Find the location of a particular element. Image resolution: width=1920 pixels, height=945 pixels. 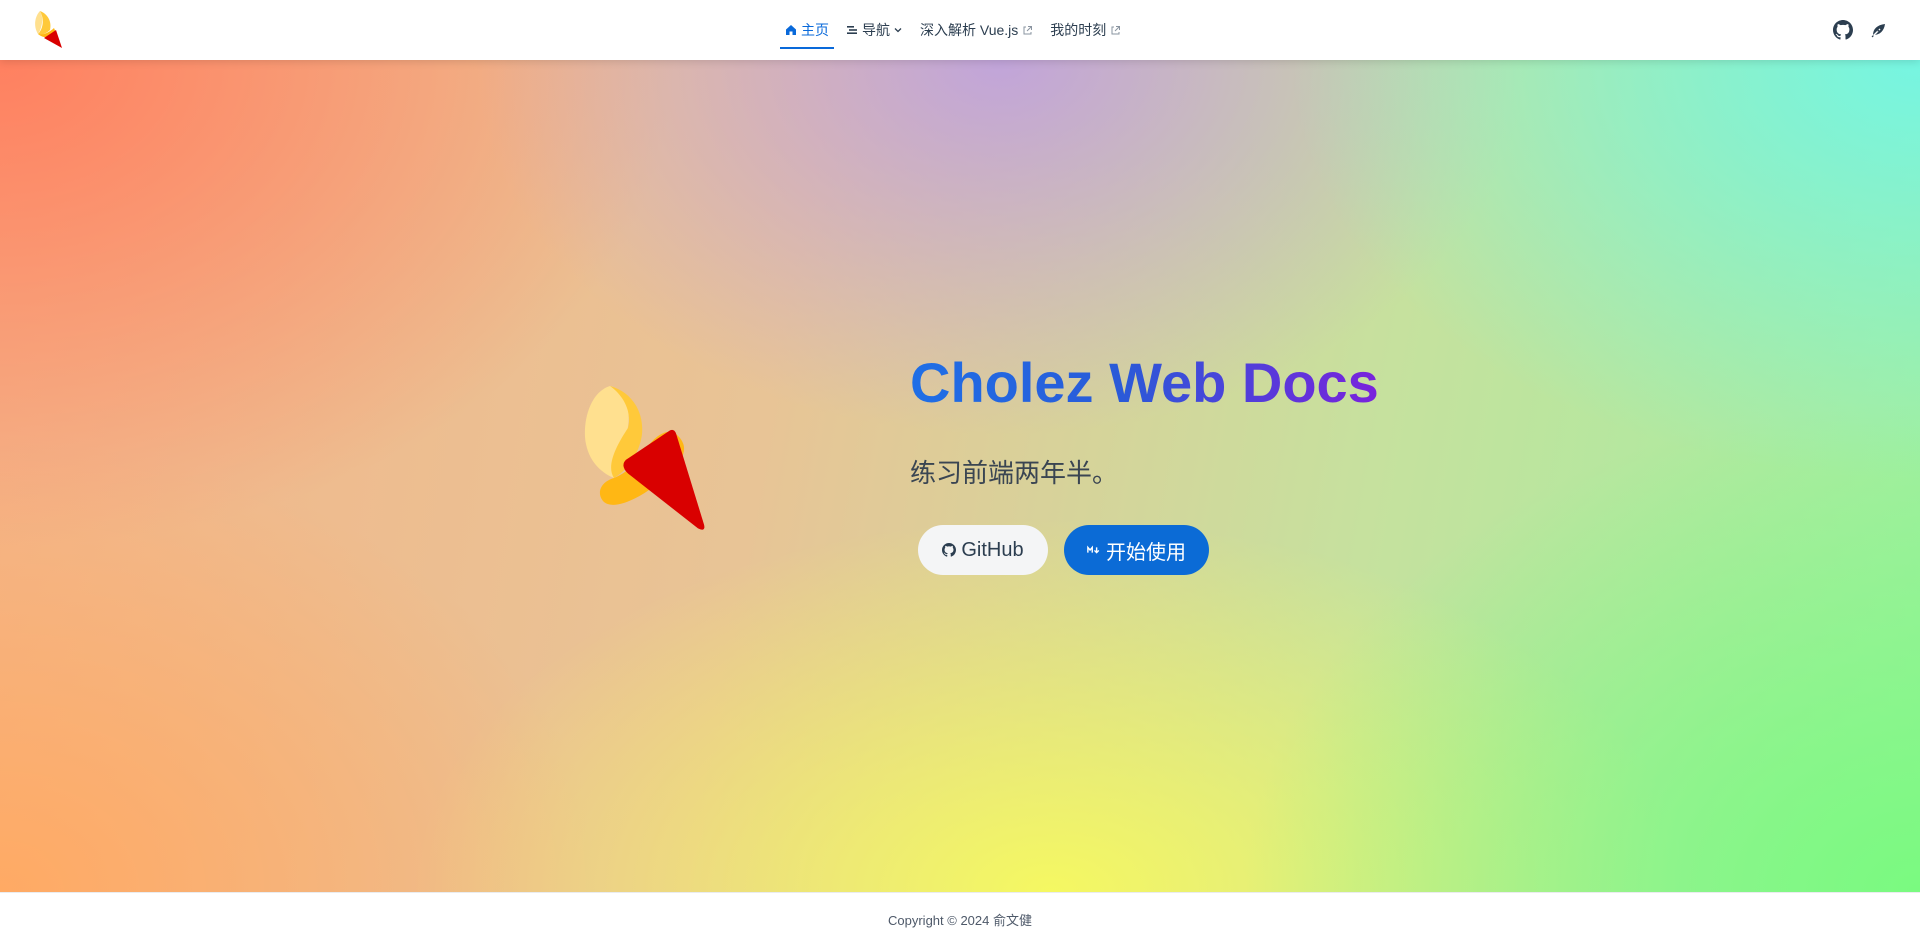

nav-item-label: 深入解析 Vue.js is located at coordinates (969, 30).